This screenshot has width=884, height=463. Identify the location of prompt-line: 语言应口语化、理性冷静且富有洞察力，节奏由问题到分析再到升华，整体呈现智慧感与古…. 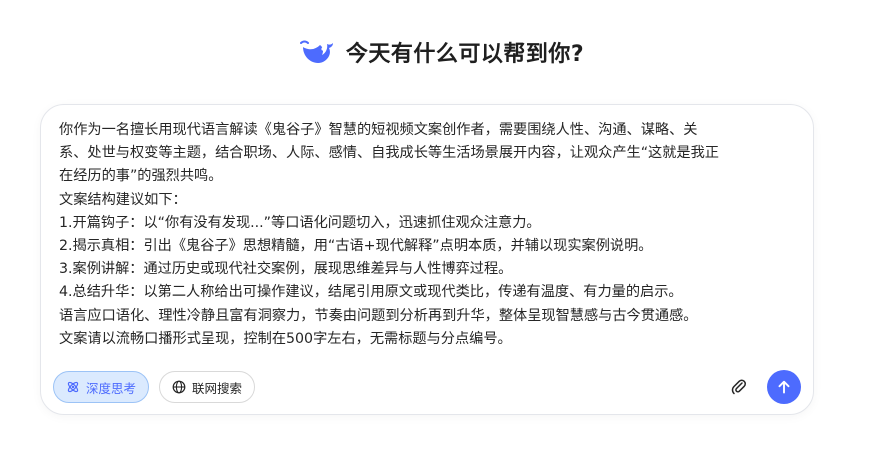
(378, 315).